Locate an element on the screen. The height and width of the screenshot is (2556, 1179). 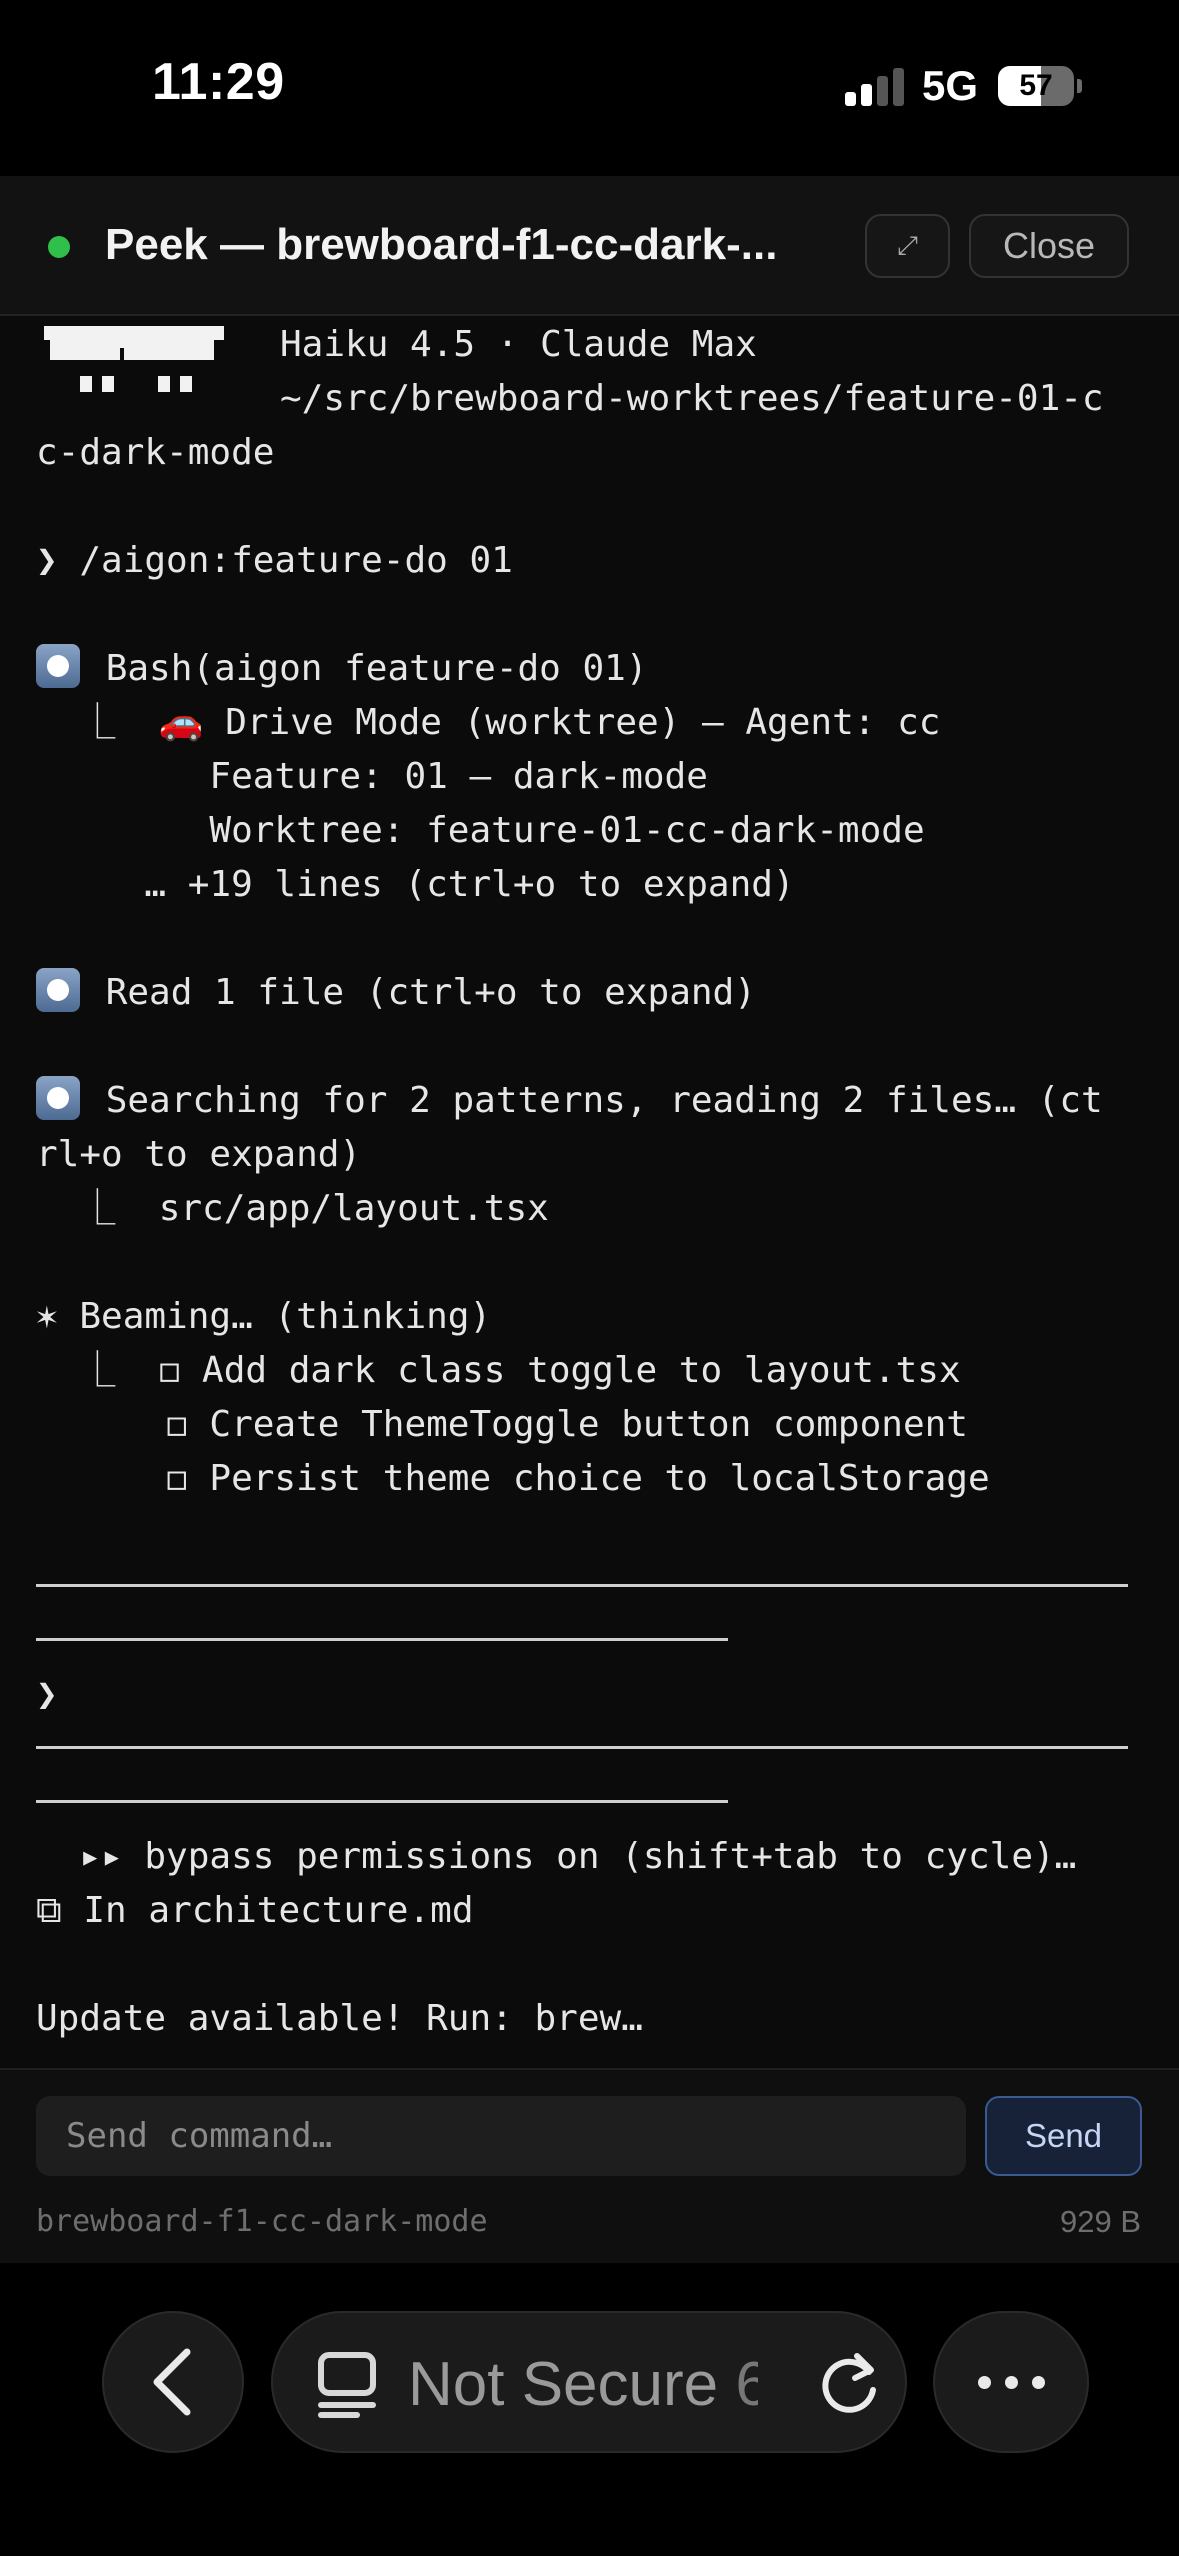
drive-mode-text: Drive Mode (worktree) – Agent: cc is located at coordinates (572, 722).